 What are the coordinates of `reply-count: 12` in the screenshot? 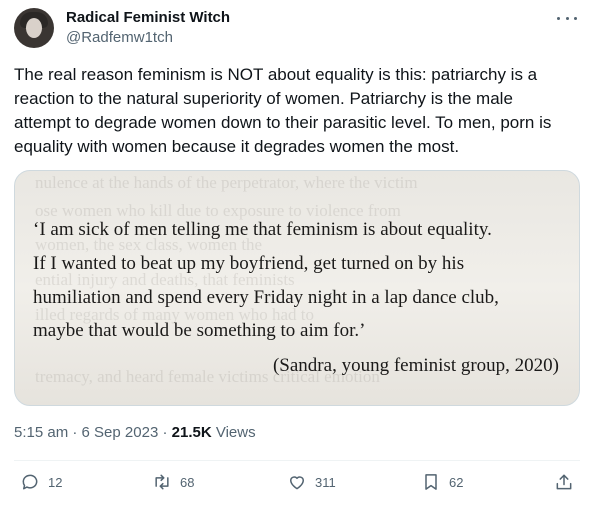 It's located at (55, 482).